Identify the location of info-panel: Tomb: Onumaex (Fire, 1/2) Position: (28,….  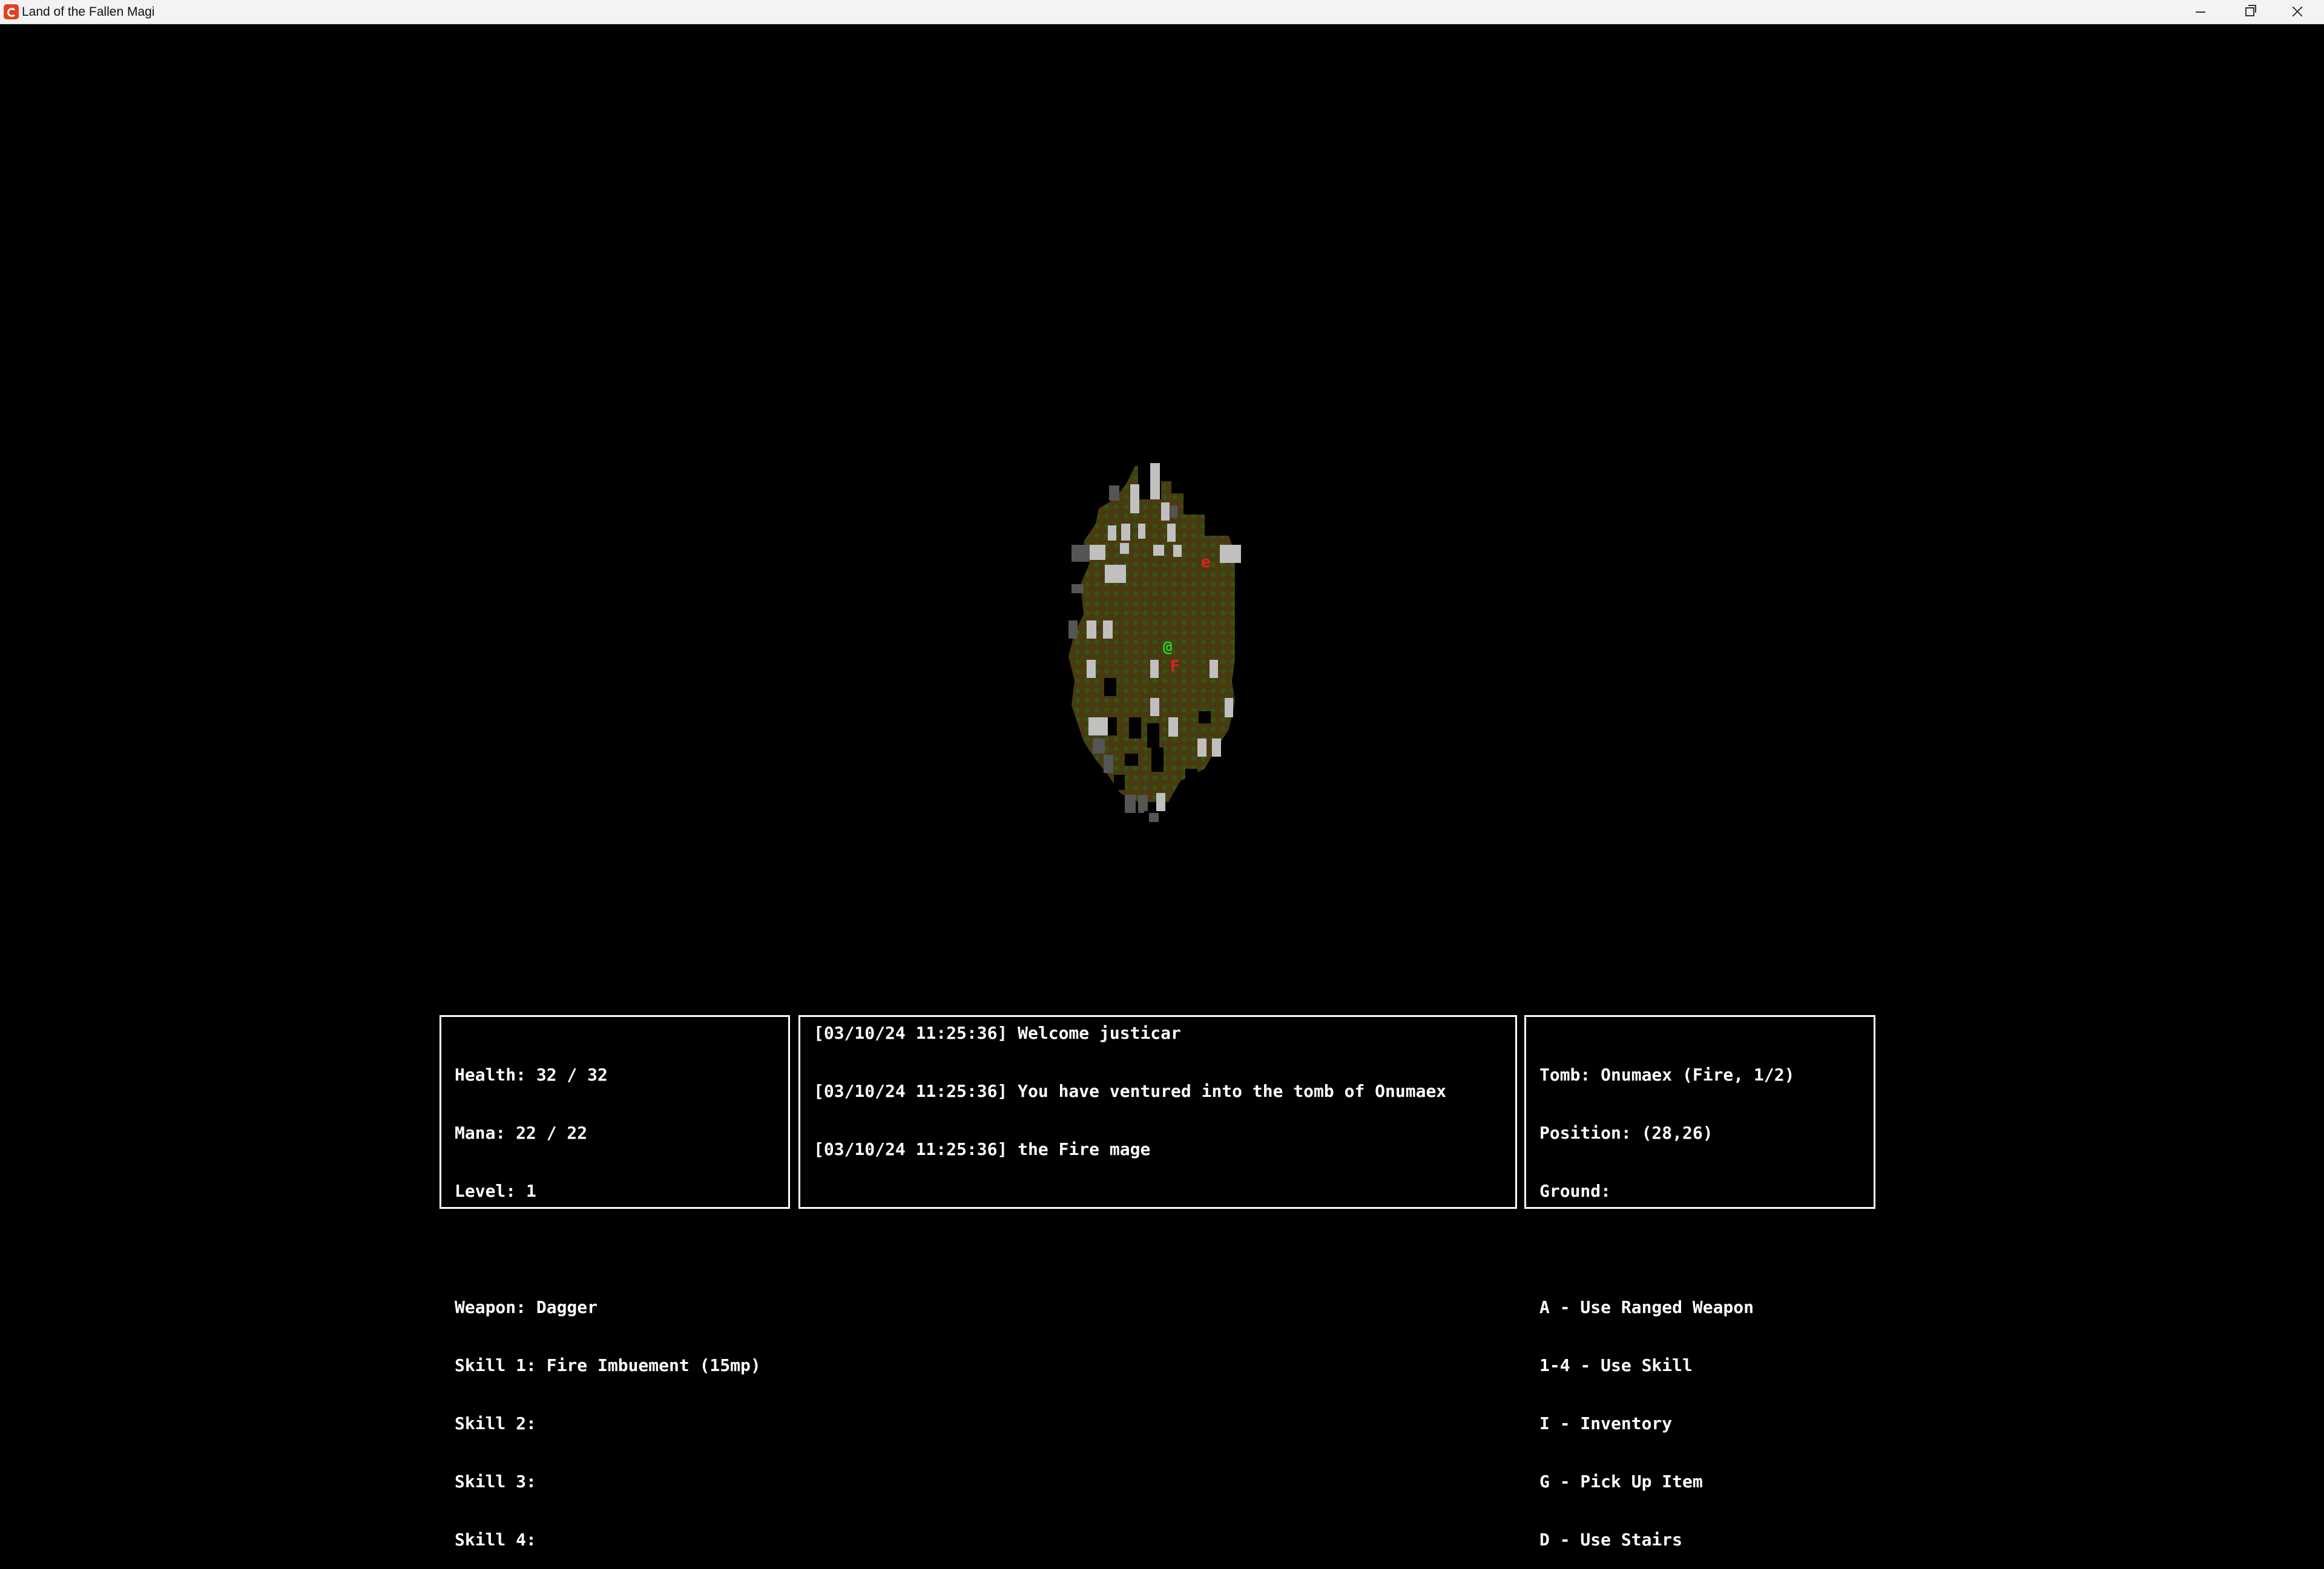
(1700, 1282).